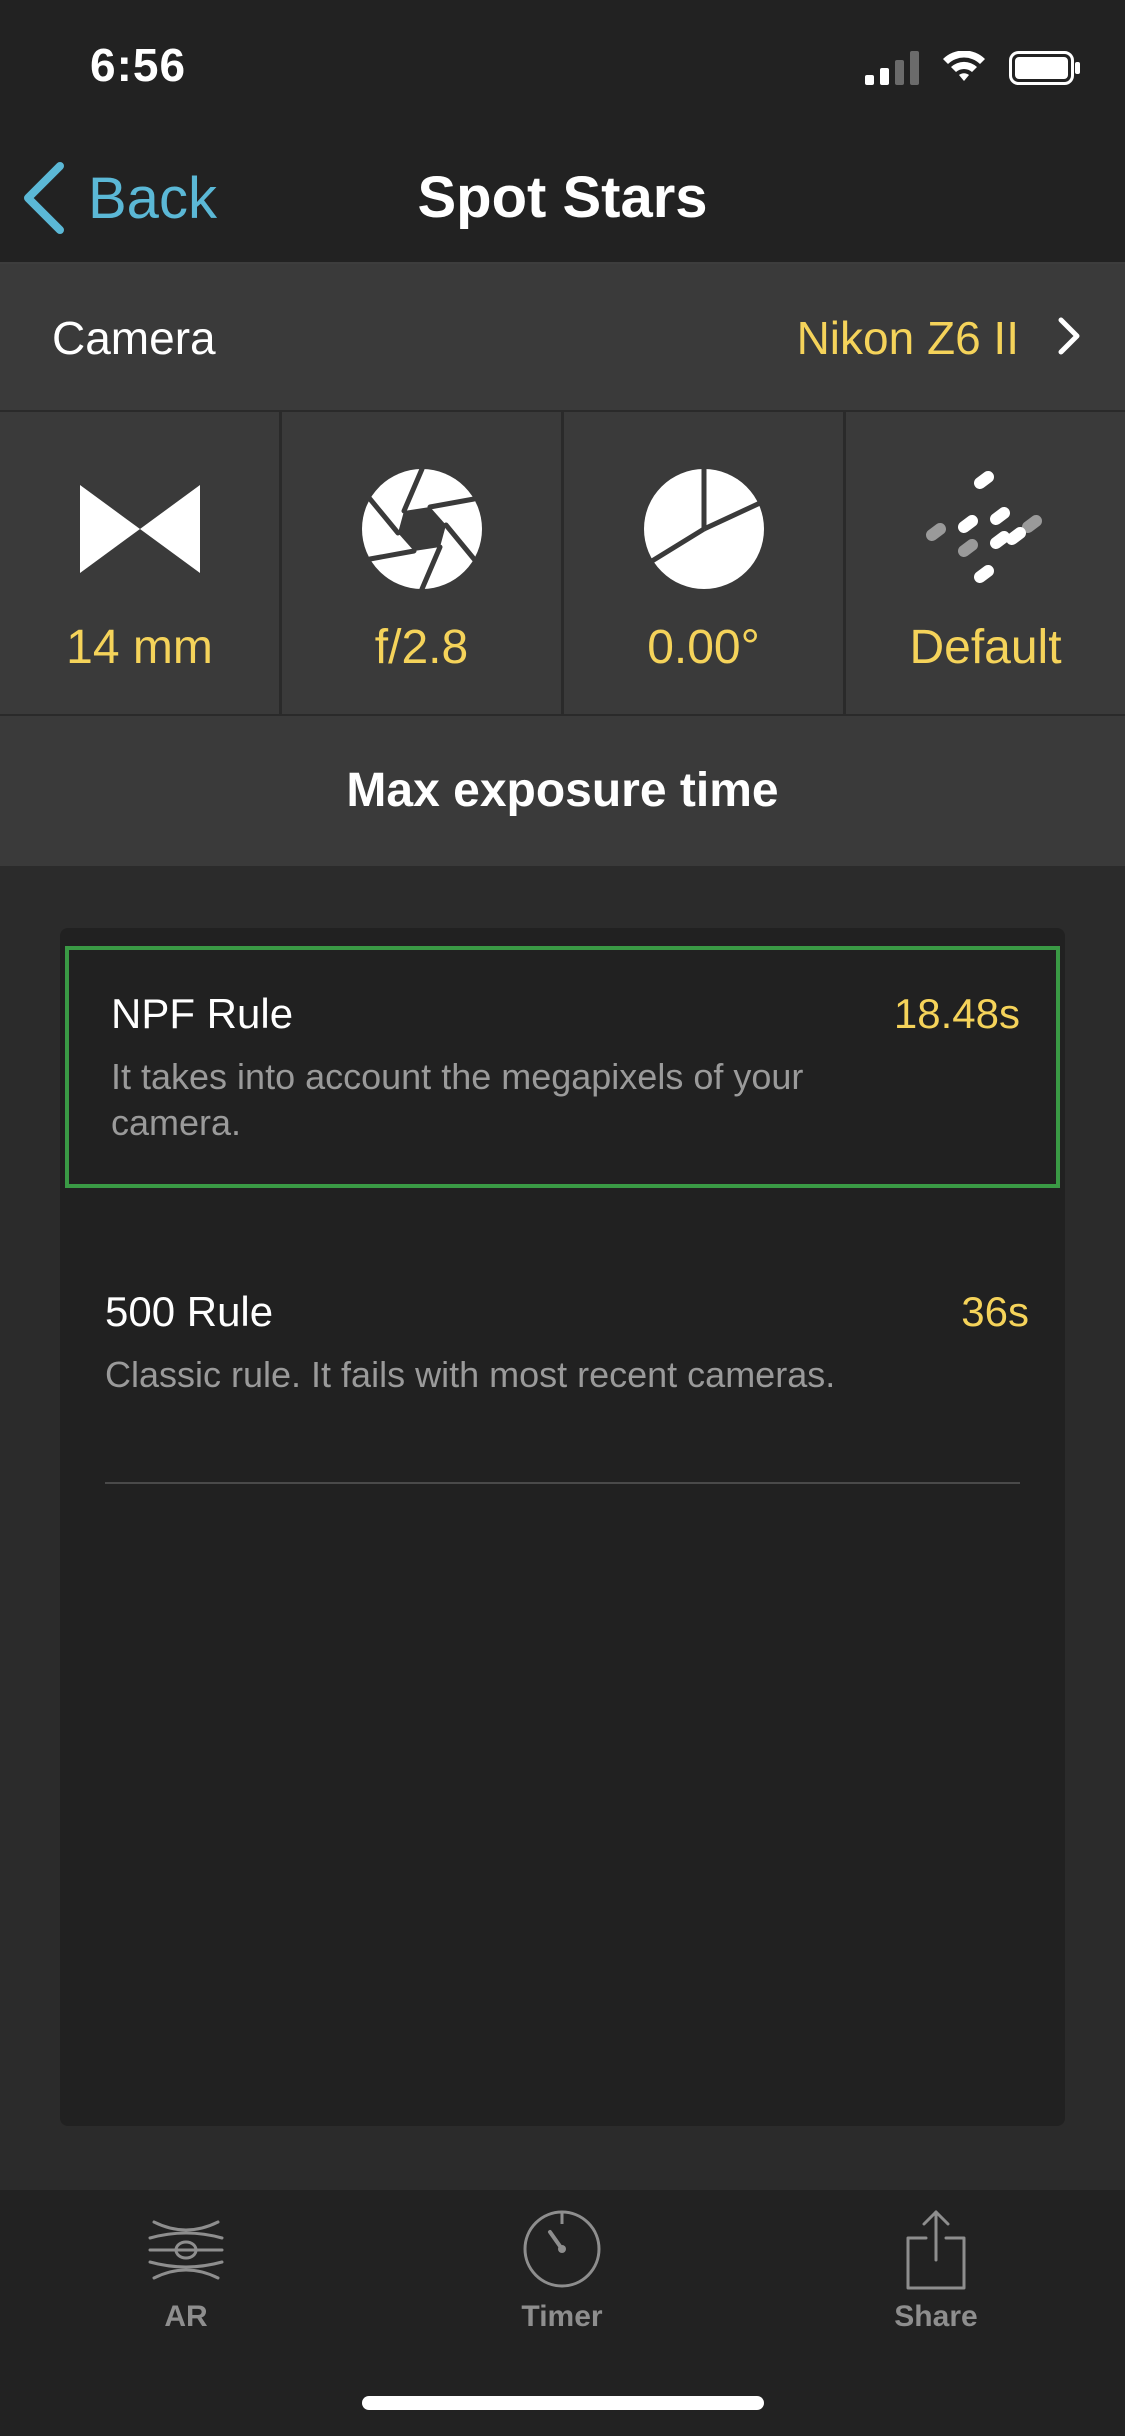  I want to click on battery-icon, so click(1044, 68).